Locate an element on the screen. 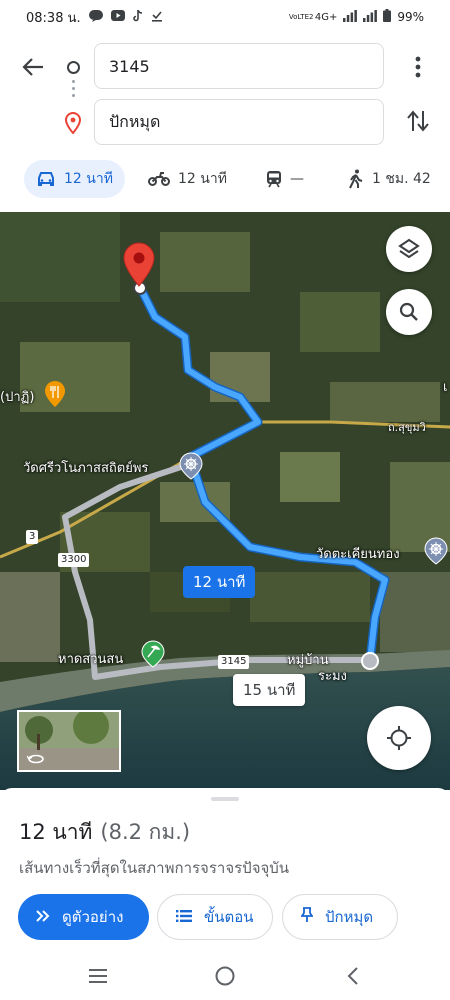 The image size is (450, 1000). home-icon is located at coordinates (225, 976).